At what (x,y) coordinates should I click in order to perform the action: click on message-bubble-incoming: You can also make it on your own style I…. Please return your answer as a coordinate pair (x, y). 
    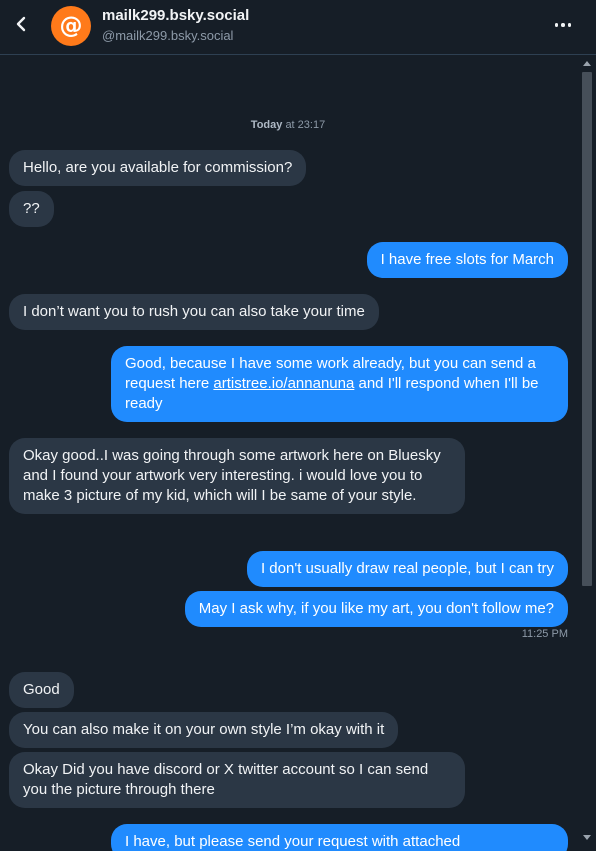
    Looking at the image, I should click on (203, 730).